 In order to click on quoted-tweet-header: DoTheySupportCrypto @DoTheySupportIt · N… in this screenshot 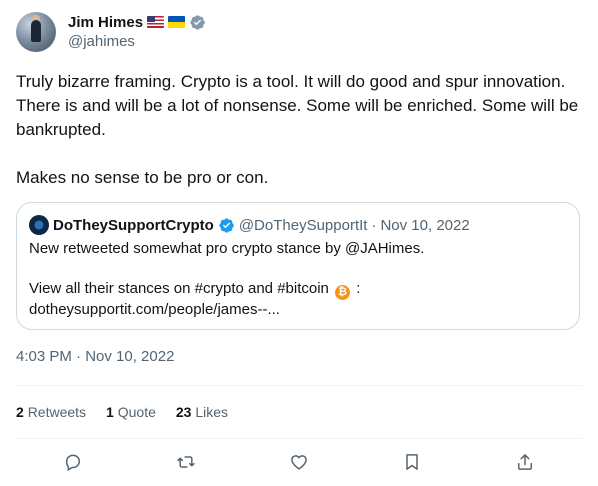, I will do `click(249, 225)`.